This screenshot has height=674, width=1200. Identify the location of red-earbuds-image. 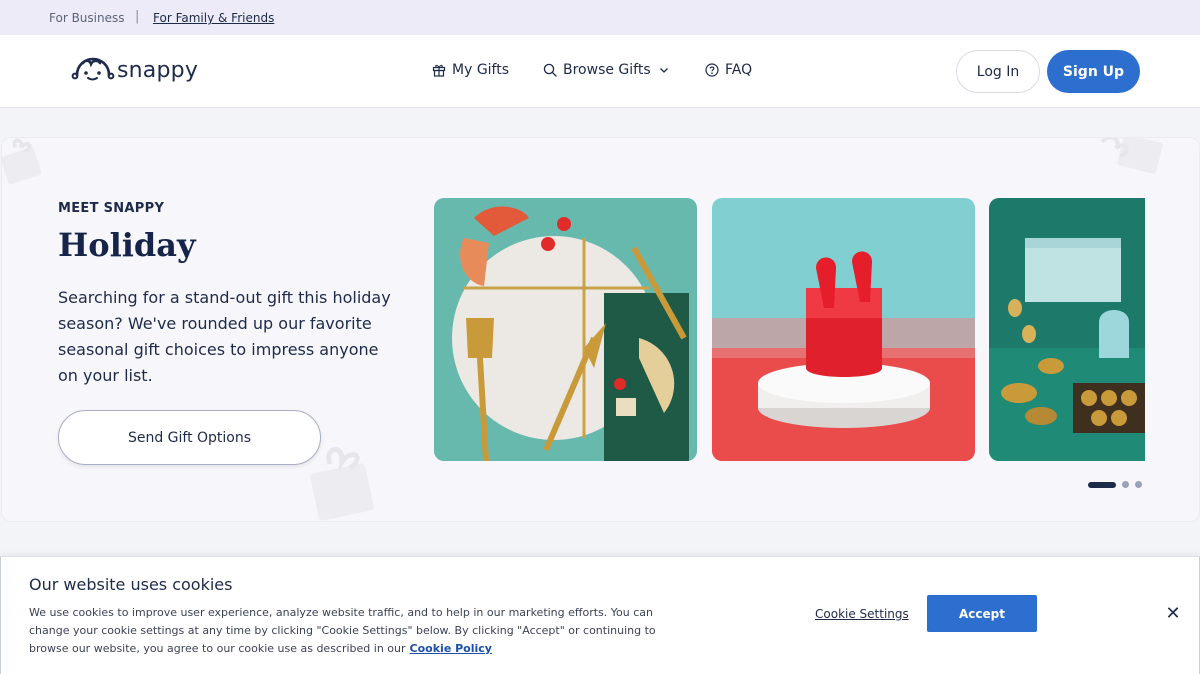
(843, 329).